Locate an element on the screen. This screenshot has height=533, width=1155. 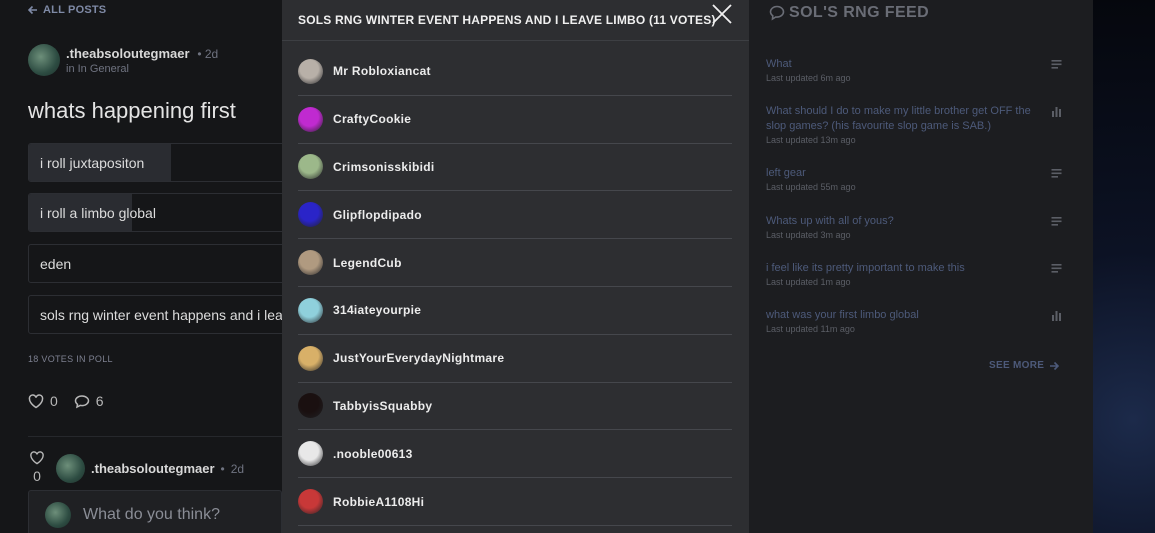
reply-age: 2d is located at coordinates (237, 468).